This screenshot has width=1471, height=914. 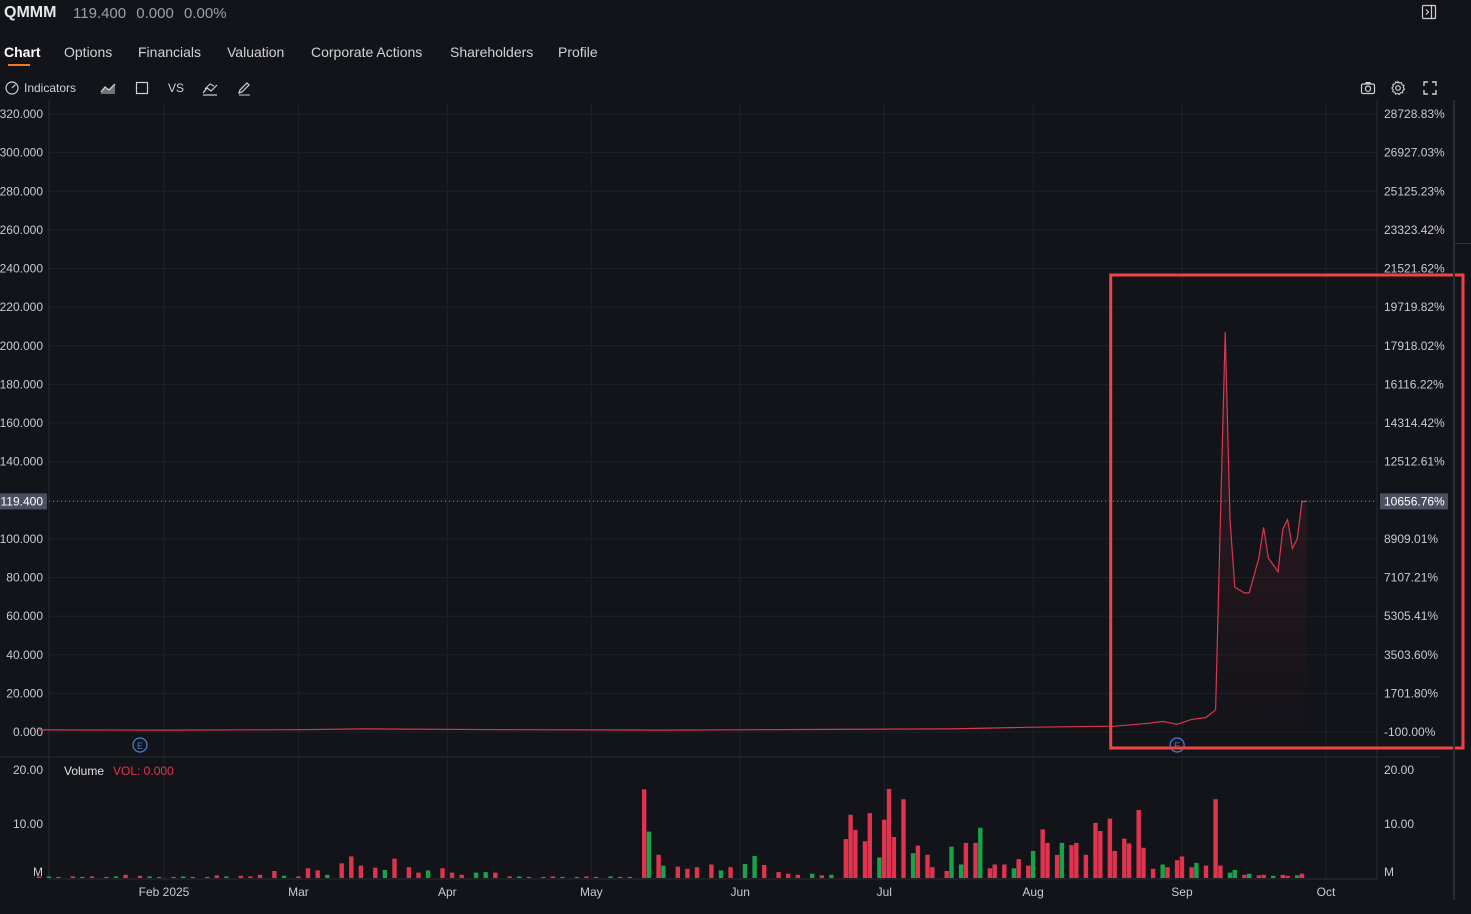 What do you see at coordinates (1430, 13) in the screenshot?
I see `collapse-panel-icon` at bounding box center [1430, 13].